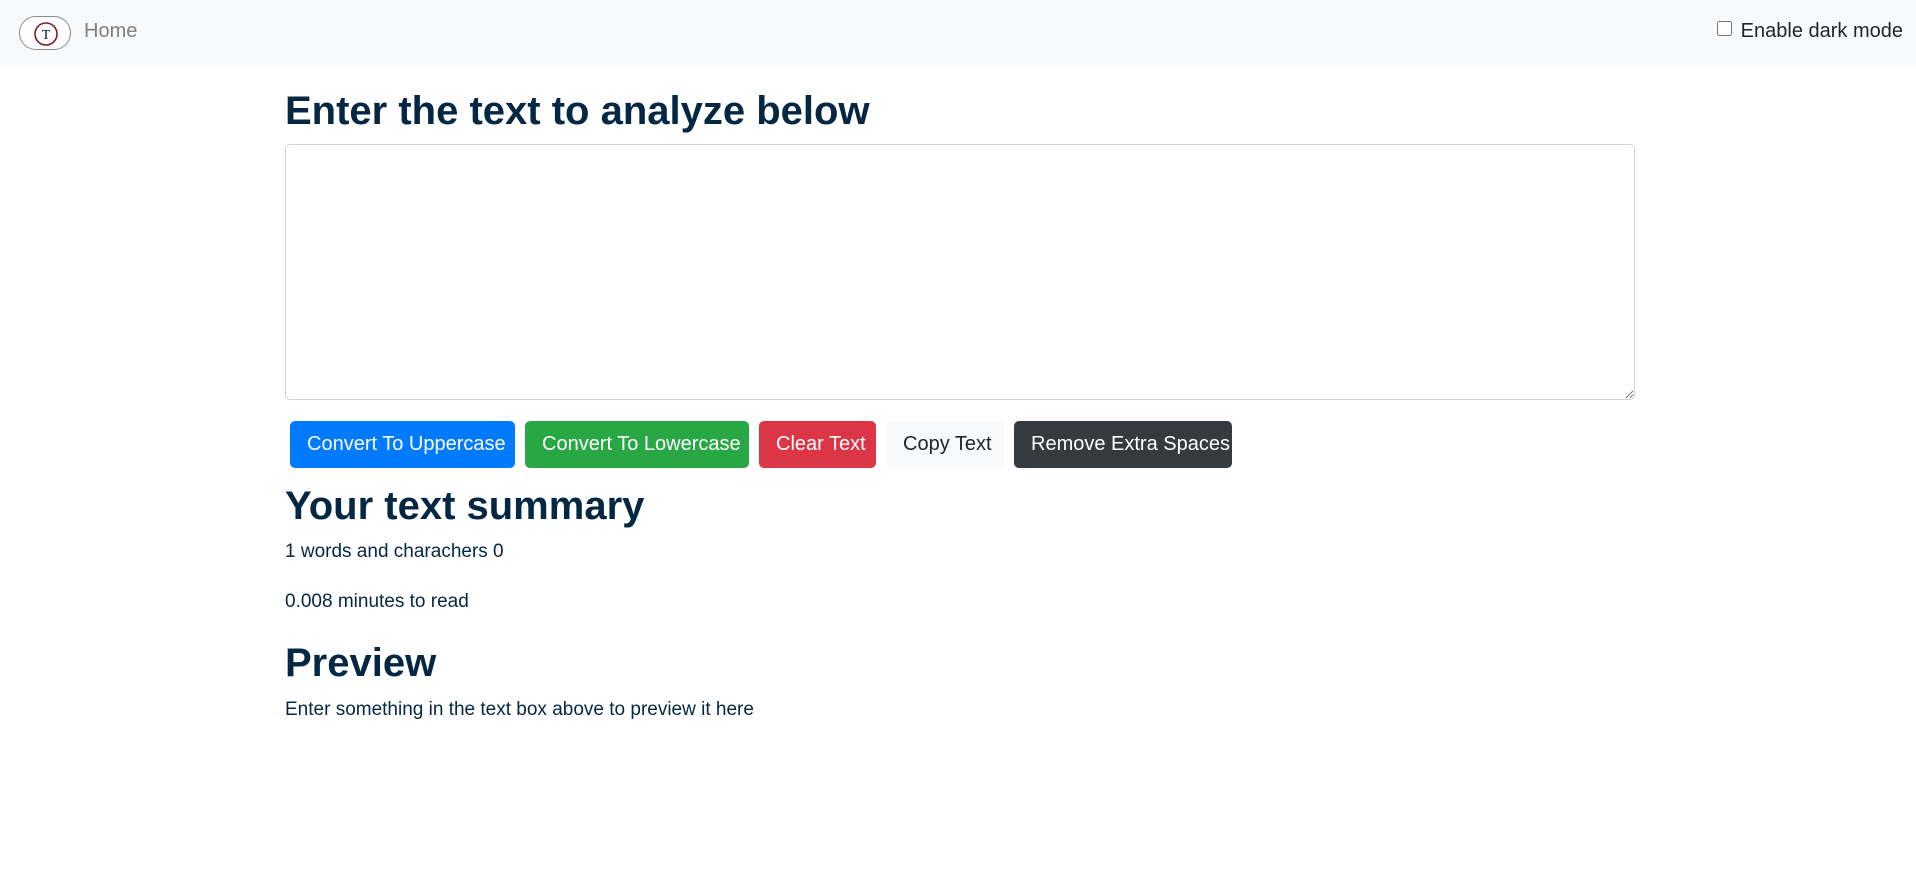 Image resolution: width=1916 pixels, height=876 pixels. I want to click on word-count-text: 1 words and charachers 0, so click(394, 551).